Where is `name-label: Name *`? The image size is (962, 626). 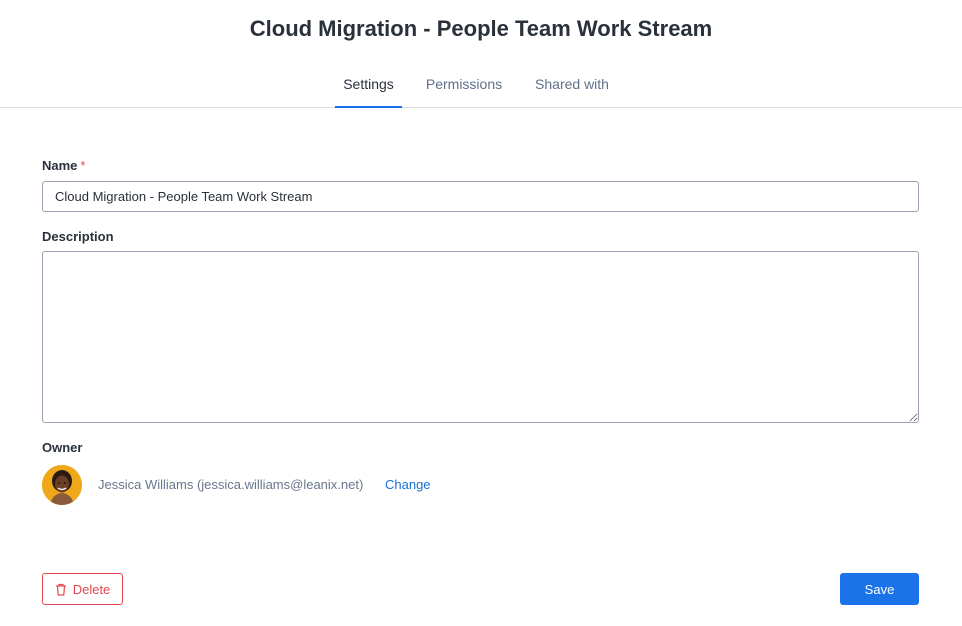
name-label: Name * is located at coordinates (63, 165).